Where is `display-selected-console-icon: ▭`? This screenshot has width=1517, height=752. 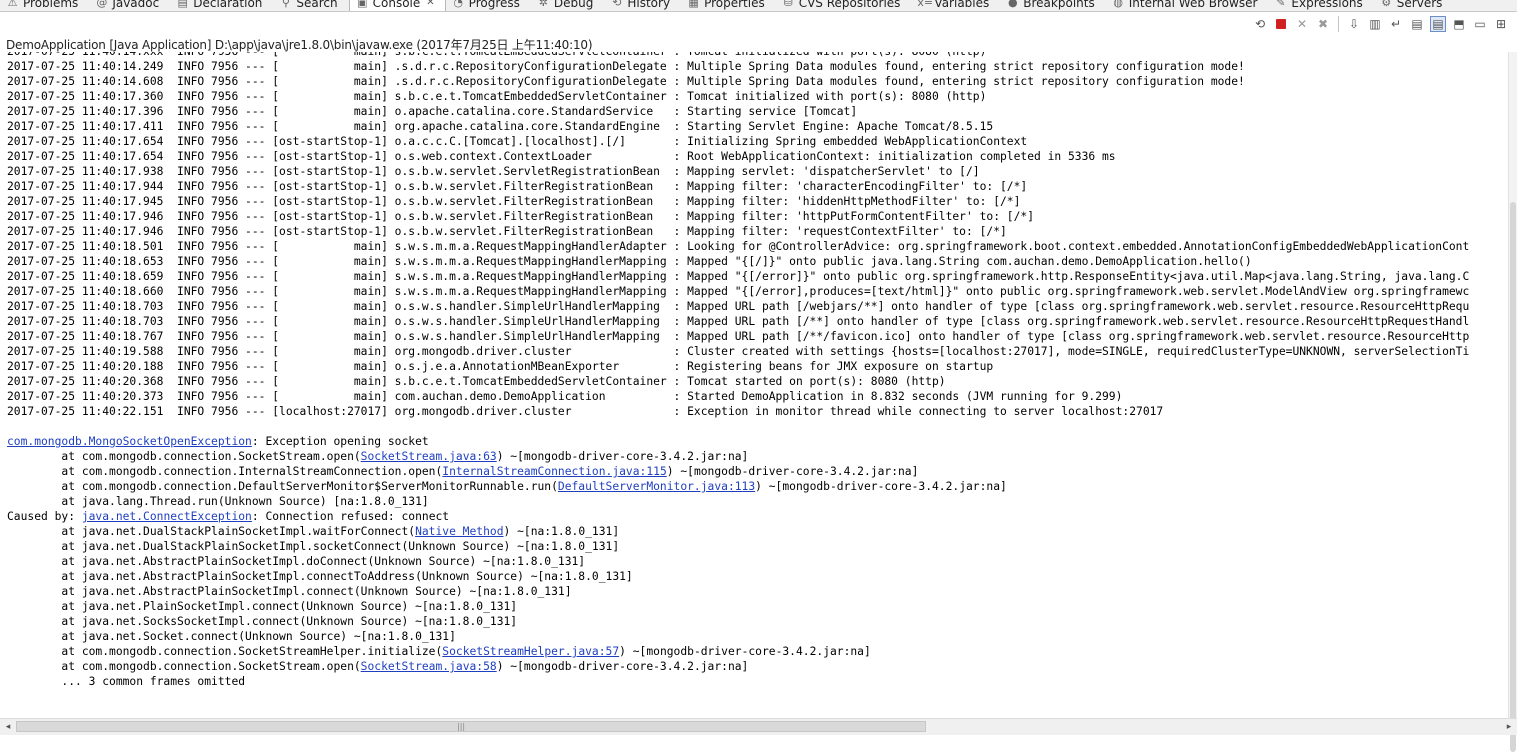 display-selected-console-icon: ▭ is located at coordinates (1480, 24).